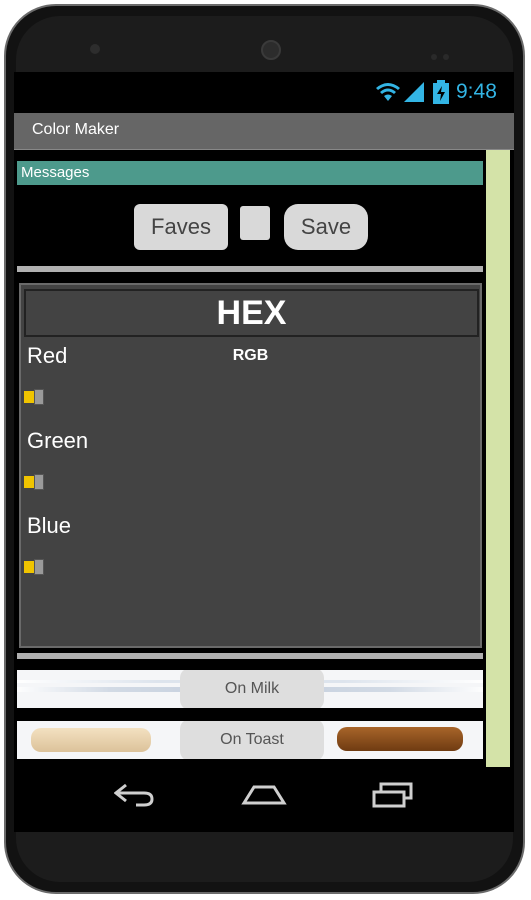 This screenshot has height=900, width=531. What do you see at coordinates (250, 355) in the screenshot?
I see `rgb-label: RGB` at bounding box center [250, 355].